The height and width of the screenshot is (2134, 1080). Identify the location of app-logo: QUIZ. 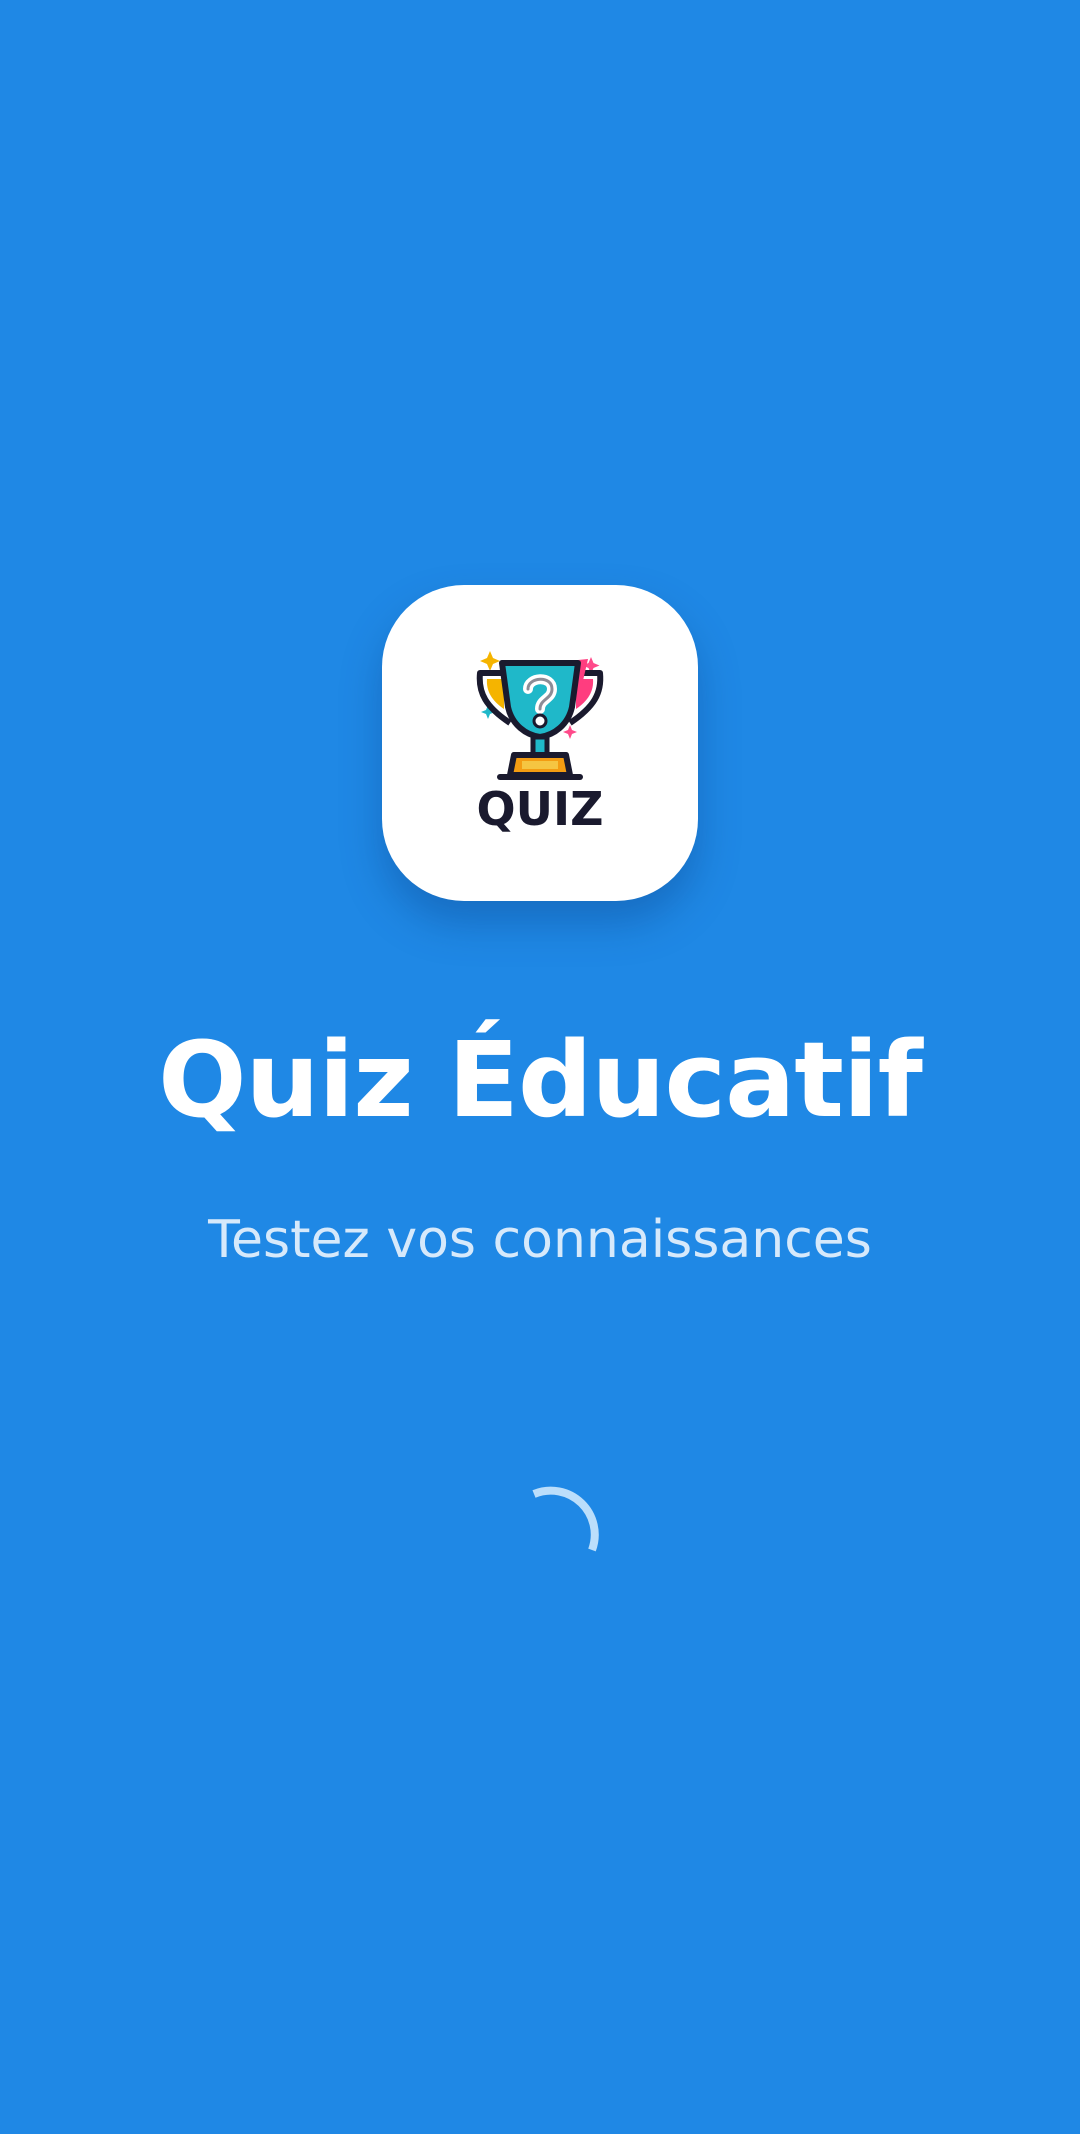
(540, 743).